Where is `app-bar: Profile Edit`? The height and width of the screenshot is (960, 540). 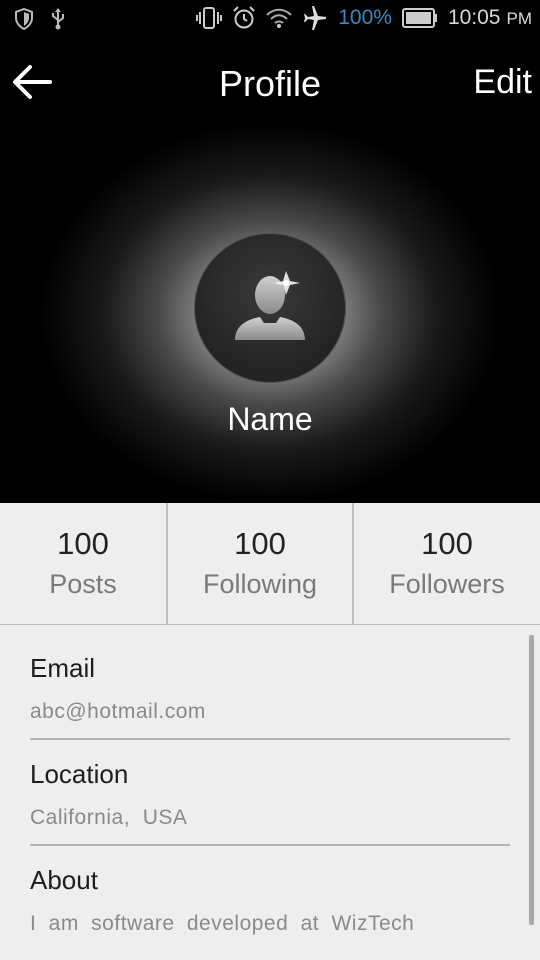 app-bar: Profile Edit is located at coordinates (270, 83).